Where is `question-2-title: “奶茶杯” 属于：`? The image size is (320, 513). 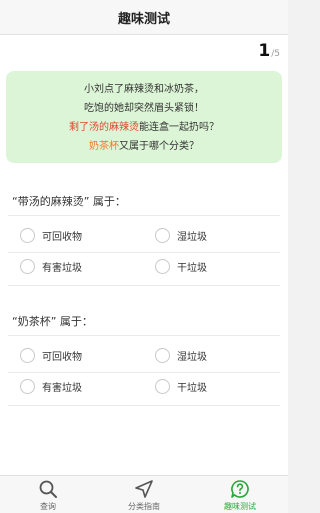 question-2-title: “奶茶杯” 属于： is located at coordinates (52, 321).